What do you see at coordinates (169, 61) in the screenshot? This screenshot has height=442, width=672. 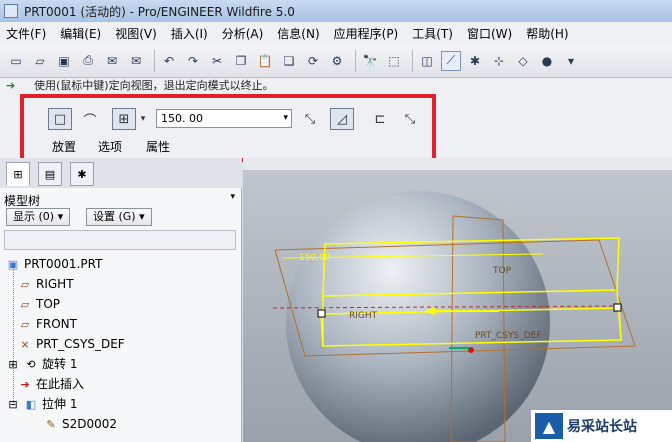 I see `undo-icon: ↶` at bounding box center [169, 61].